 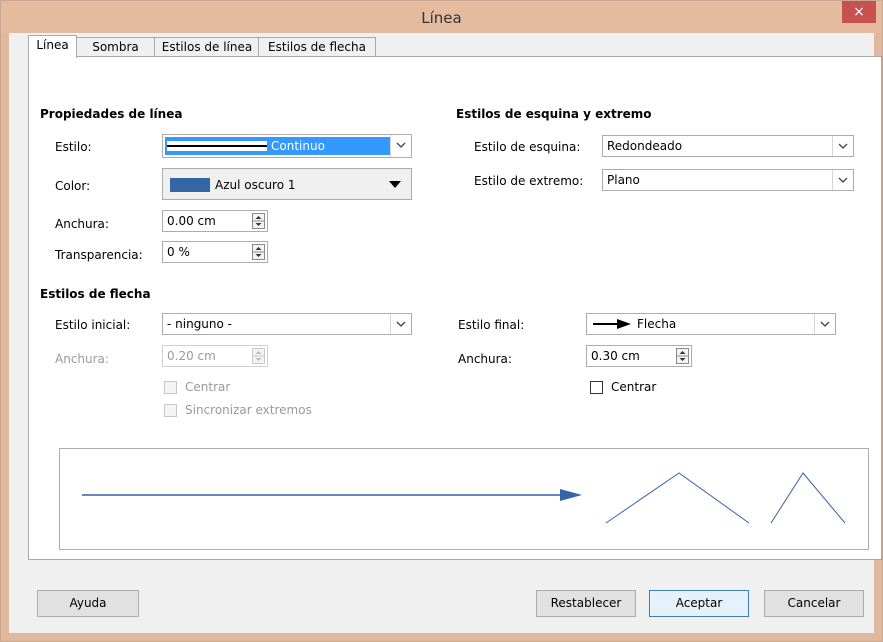 What do you see at coordinates (82, 224) in the screenshot?
I see `width-label: Anchura:` at bounding box center [82, 224].